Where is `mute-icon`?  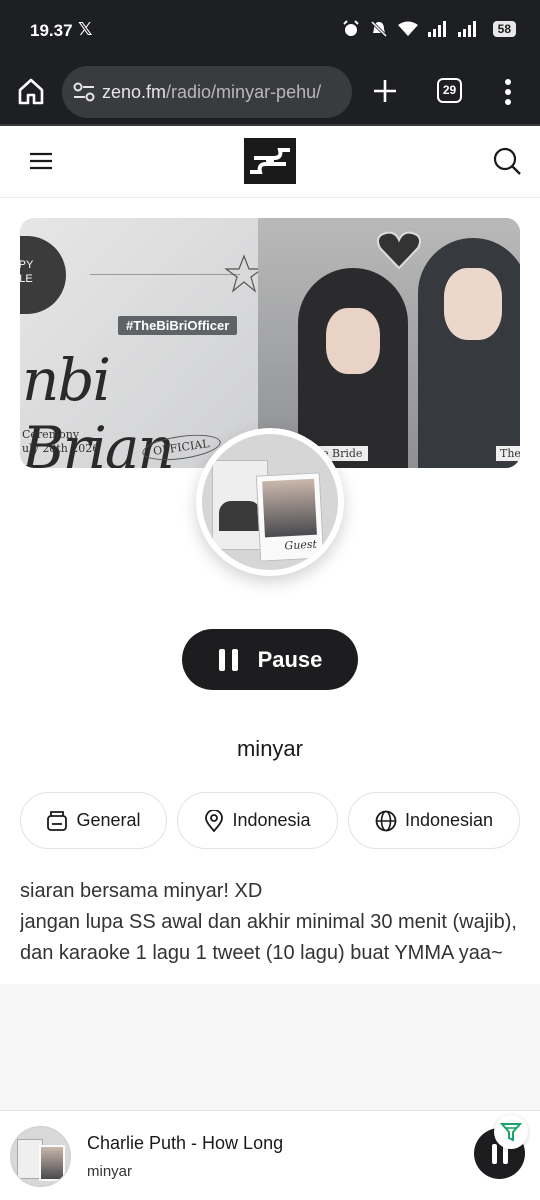 mute-icon is located at coordinates (379, 29).